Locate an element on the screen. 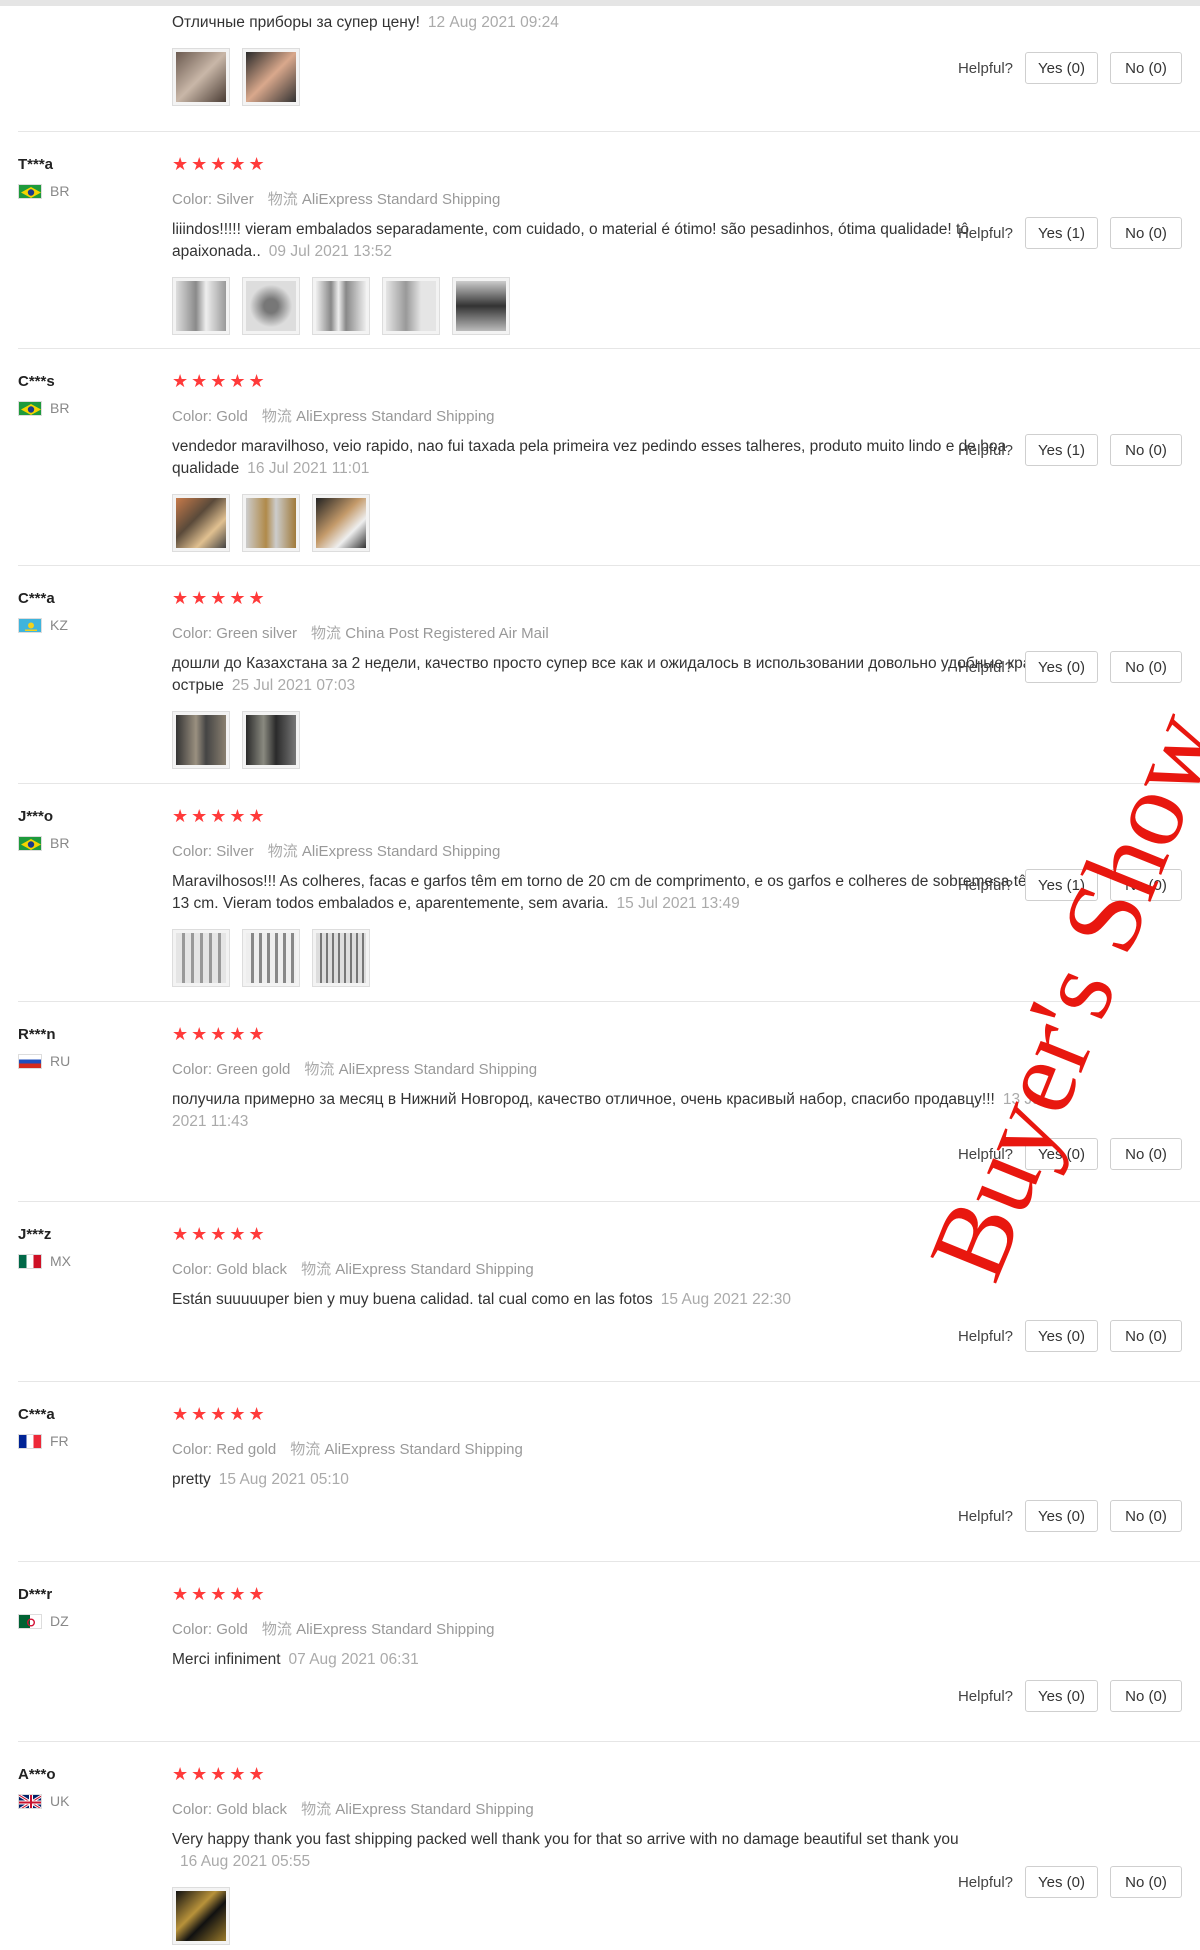 The width and height of the screenshot is (1200, 1950). reviewer: D***r DZ is located at coordinates (78, 1607).